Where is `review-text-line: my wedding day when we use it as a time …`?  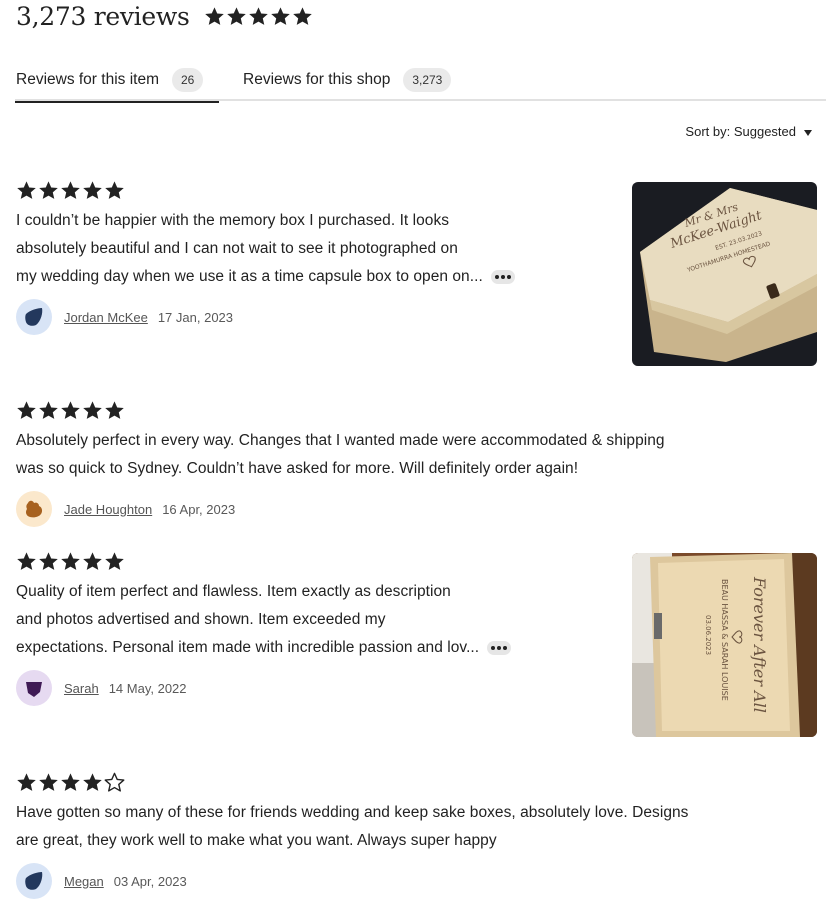 review-text-line: my wedding day when we use it as a time … is located at coordinates (249, 276).